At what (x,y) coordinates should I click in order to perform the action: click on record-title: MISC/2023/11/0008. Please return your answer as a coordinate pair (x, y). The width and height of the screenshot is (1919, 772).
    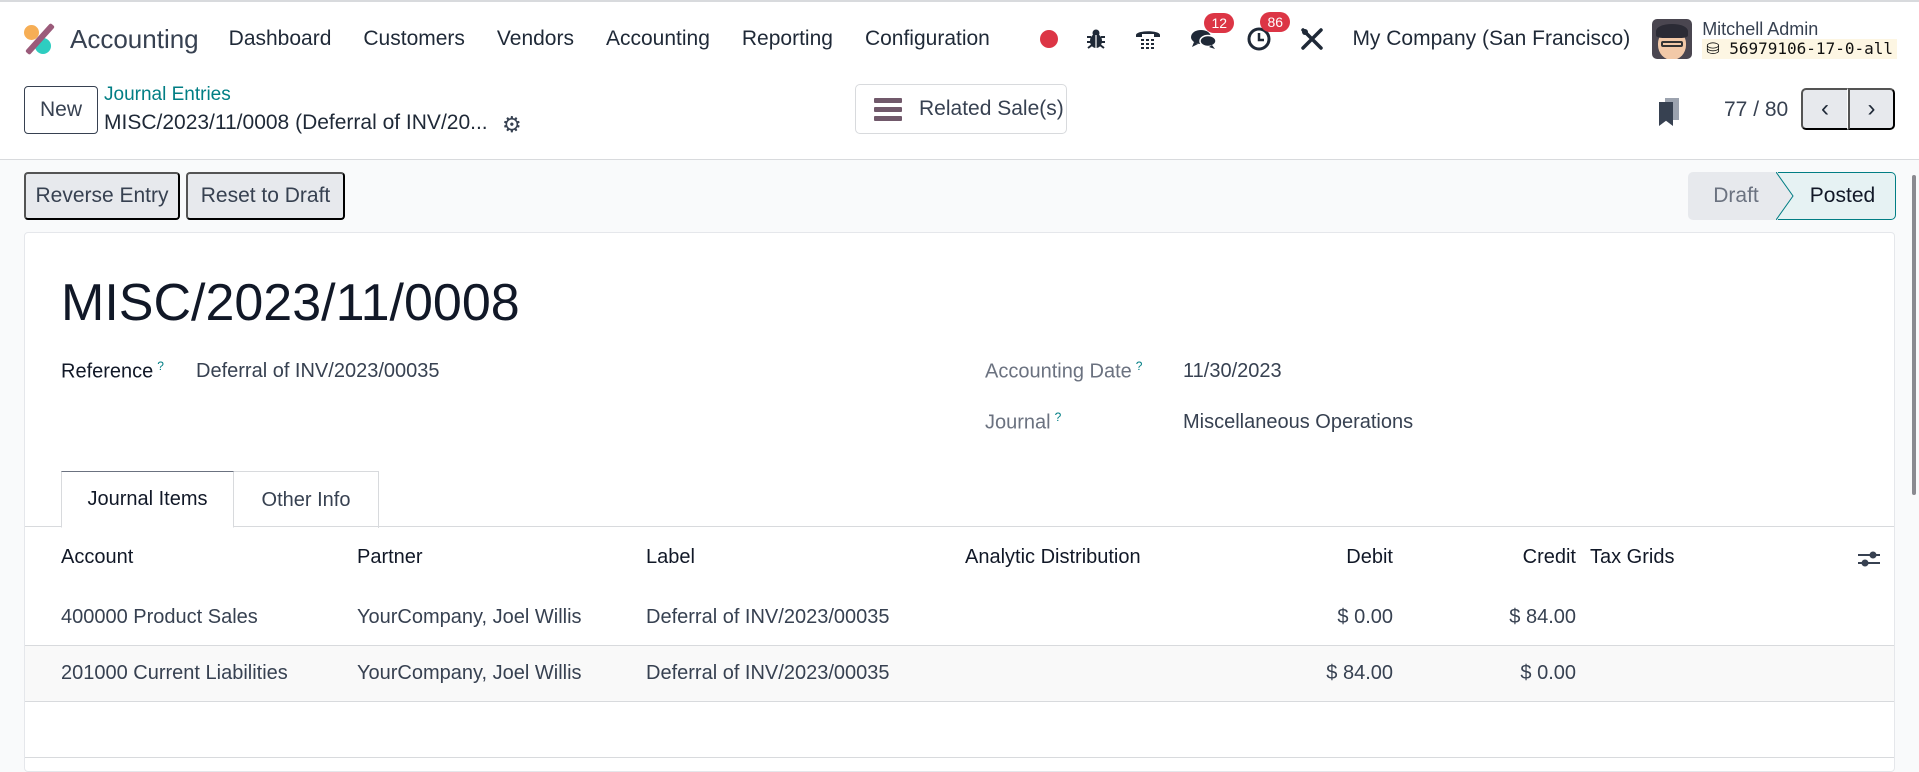
    Looking at the image, I should click on (290, 303).